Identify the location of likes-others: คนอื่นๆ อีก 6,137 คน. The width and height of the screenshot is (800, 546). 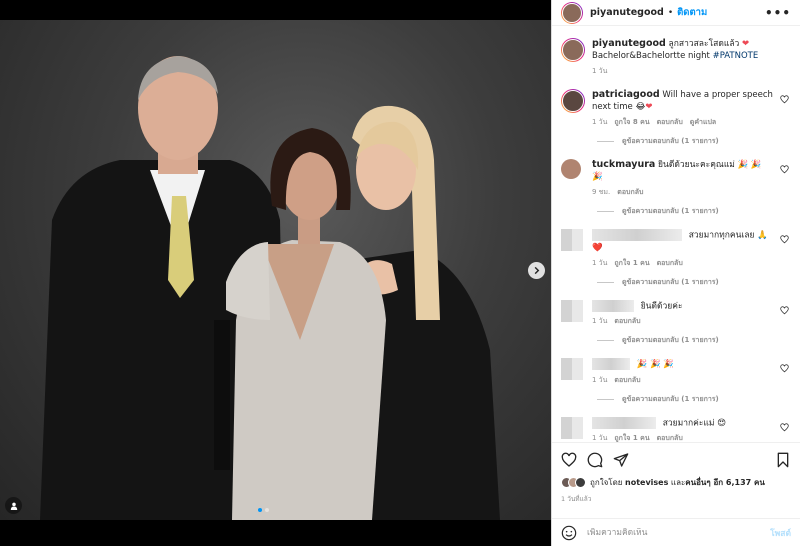
(725, 482).